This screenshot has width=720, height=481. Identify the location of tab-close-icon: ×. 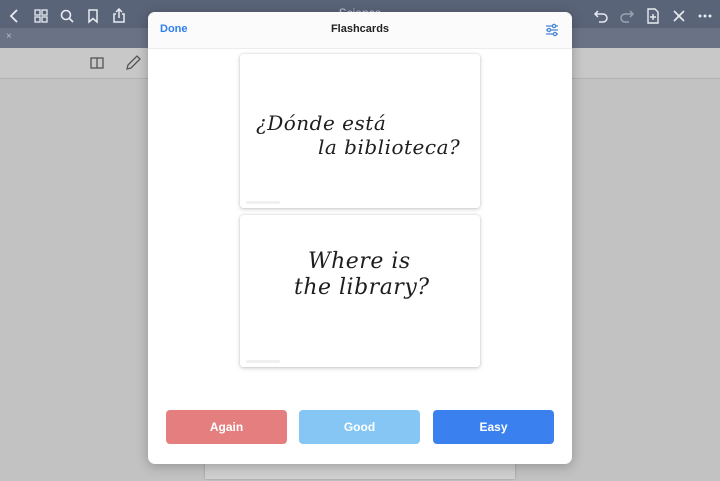
(9, 36).